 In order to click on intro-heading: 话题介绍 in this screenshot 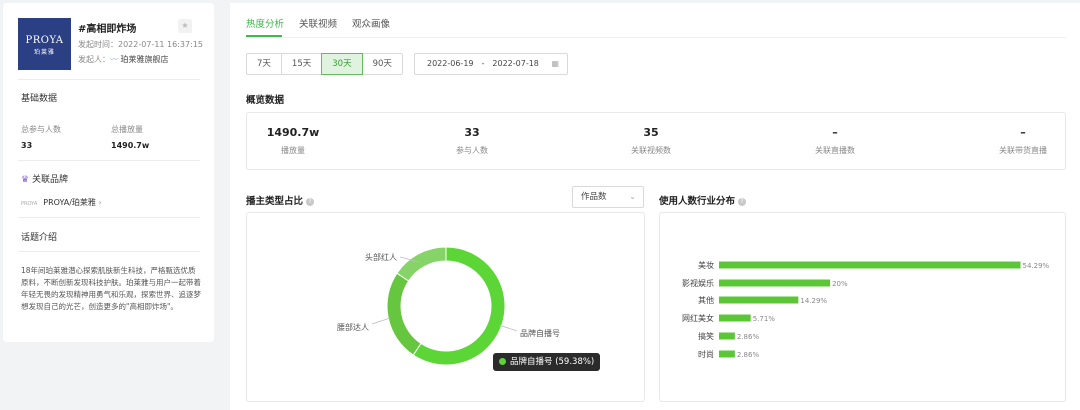, I will do `click(39, 238)`.